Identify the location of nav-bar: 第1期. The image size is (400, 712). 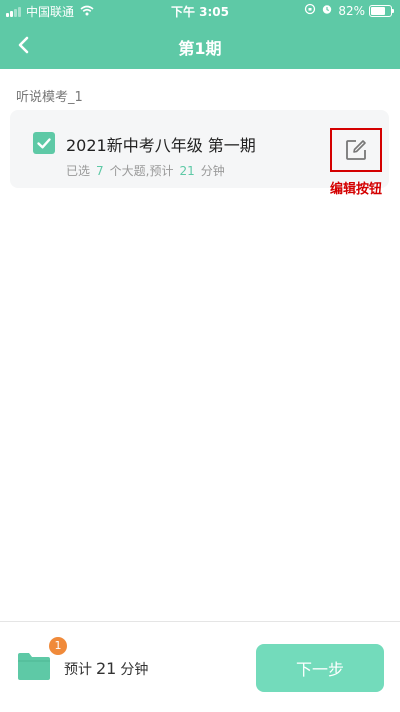
(200, 45).